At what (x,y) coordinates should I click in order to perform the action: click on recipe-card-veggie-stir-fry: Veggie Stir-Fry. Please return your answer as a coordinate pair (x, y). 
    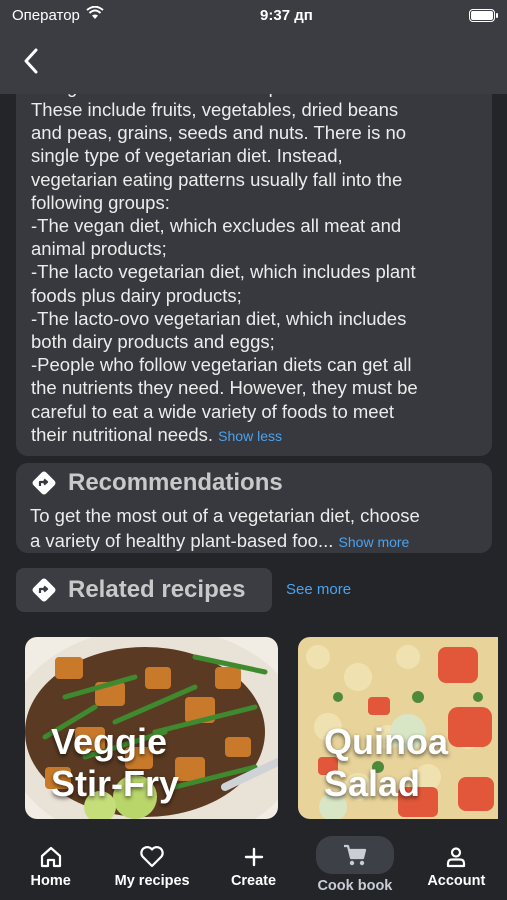
    Looking at the image, I should click on (151, 728).